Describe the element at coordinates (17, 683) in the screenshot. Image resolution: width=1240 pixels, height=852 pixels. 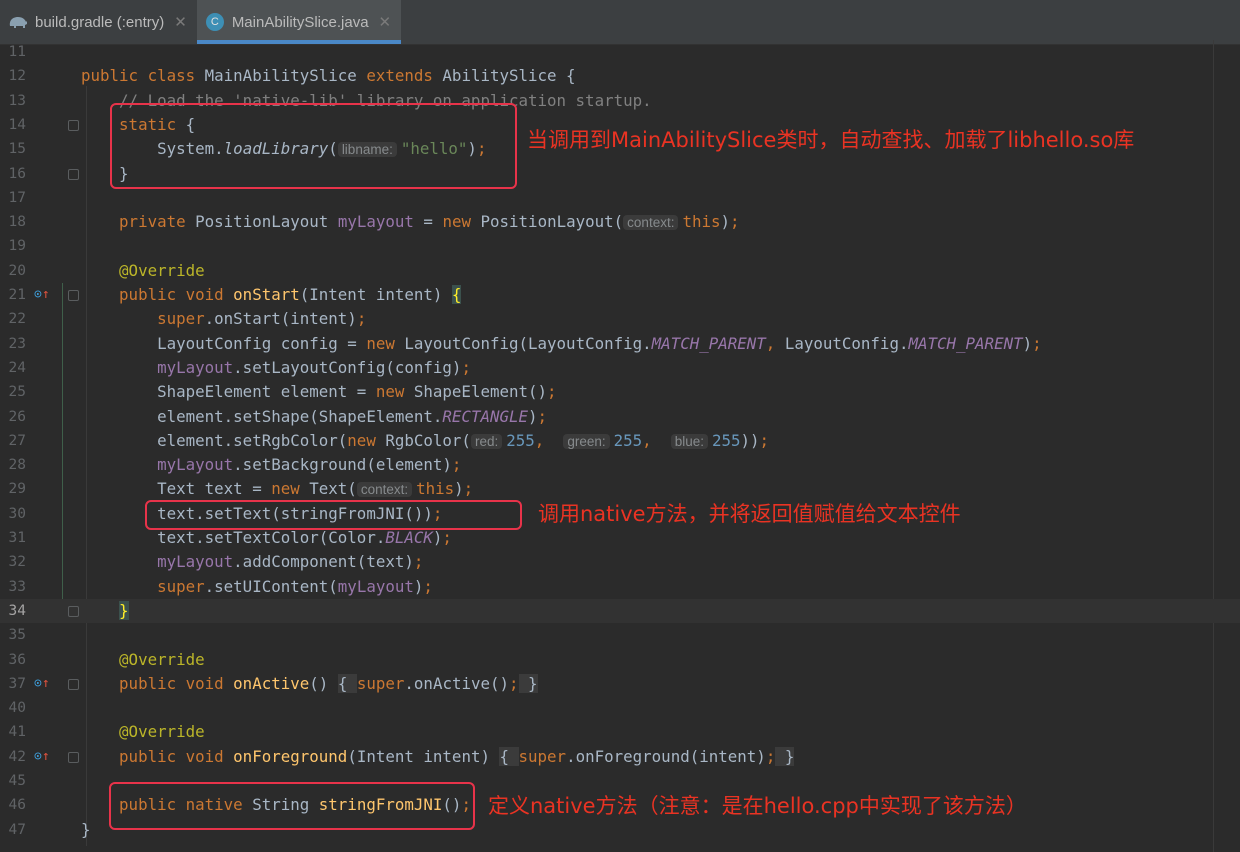
I see `line-number: 37` at that location.